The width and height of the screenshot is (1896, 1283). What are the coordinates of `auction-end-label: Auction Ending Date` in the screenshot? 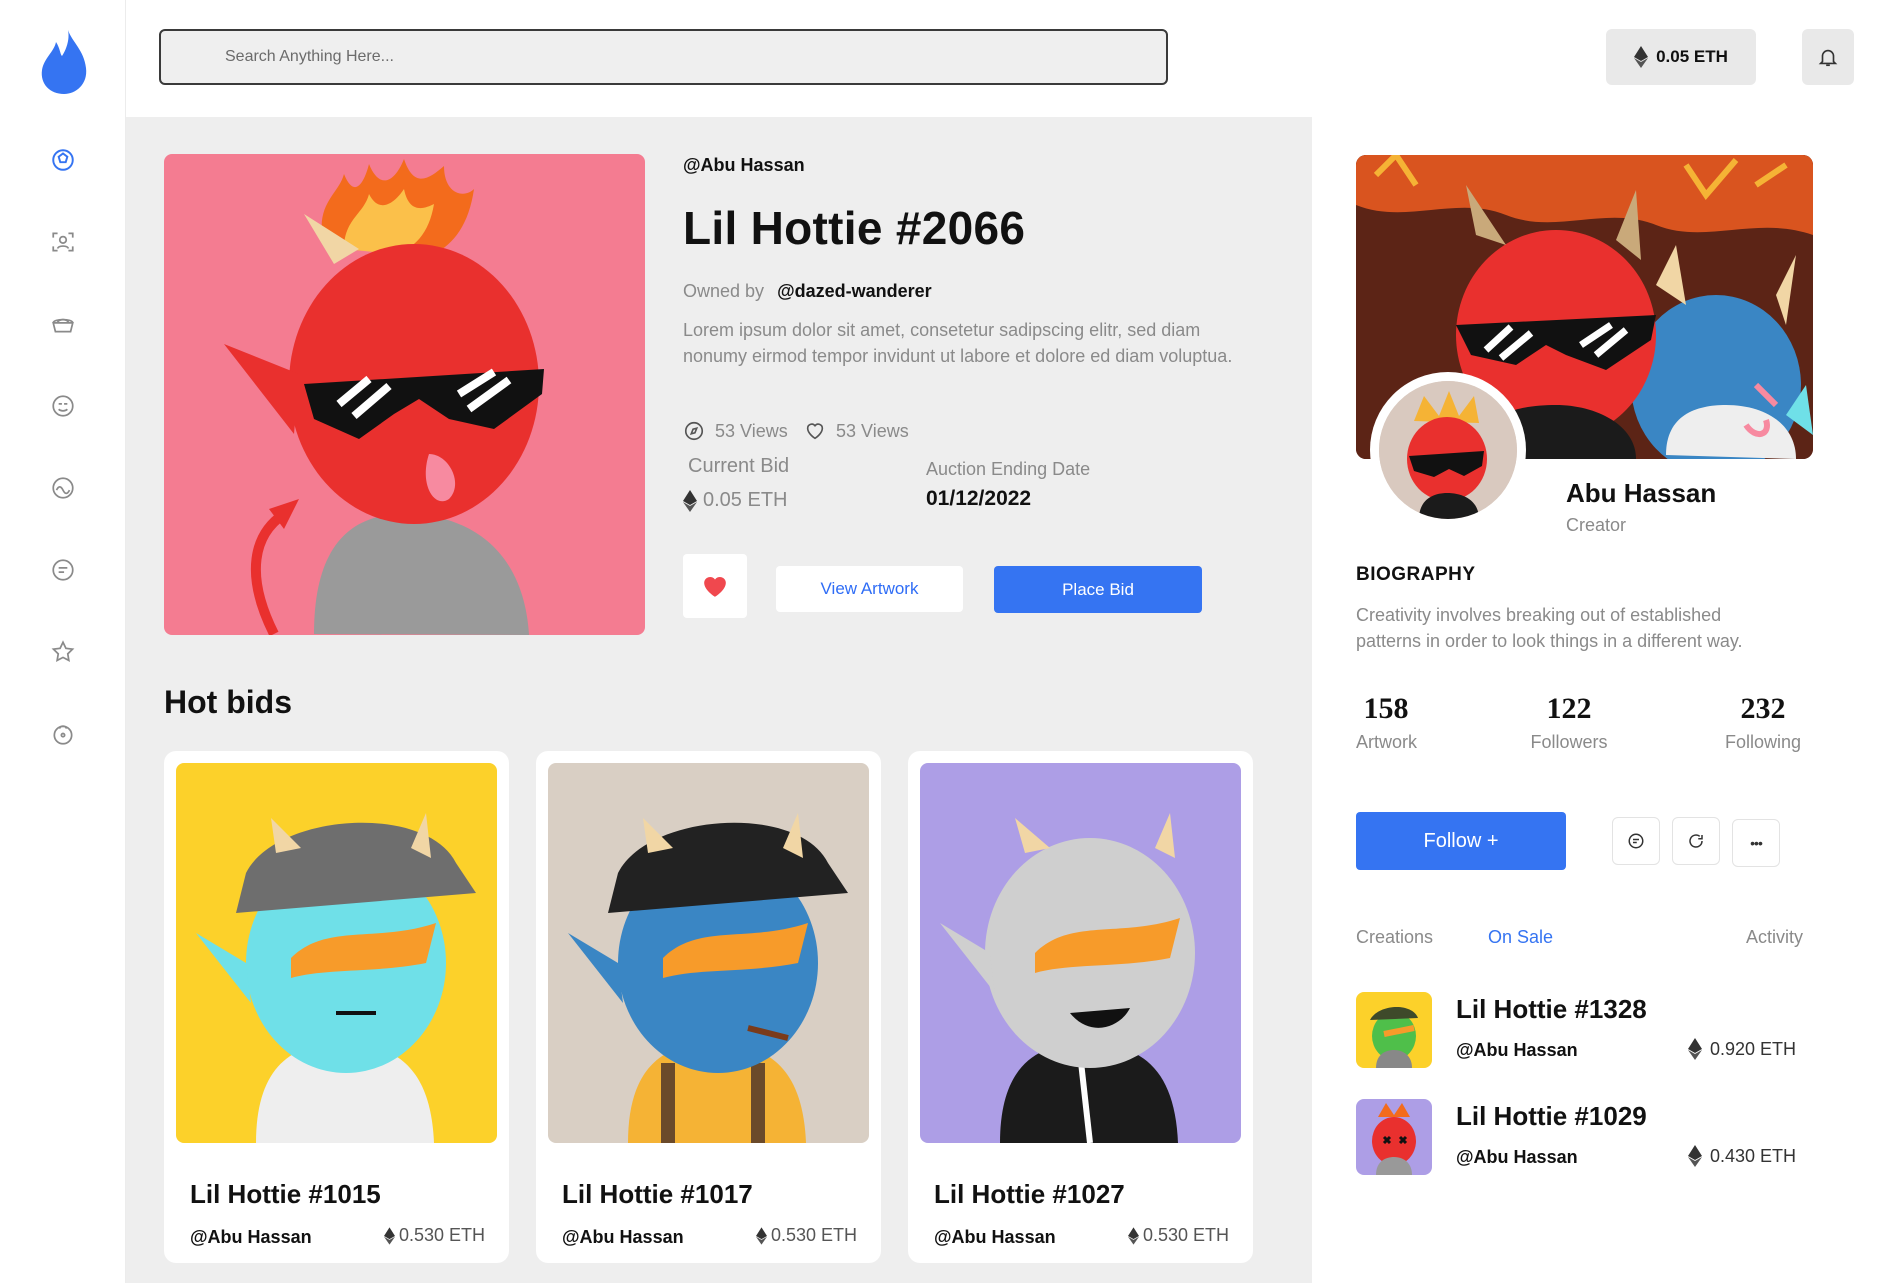 It's located at (1008, 469).